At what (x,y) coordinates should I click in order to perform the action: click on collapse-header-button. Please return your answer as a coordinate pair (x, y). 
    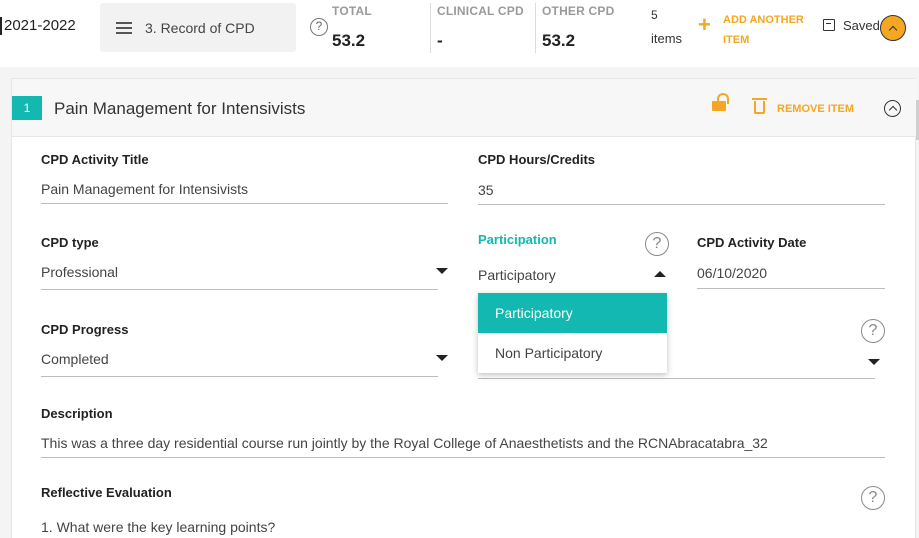
    Looking at the image, I should click on (893, 28).